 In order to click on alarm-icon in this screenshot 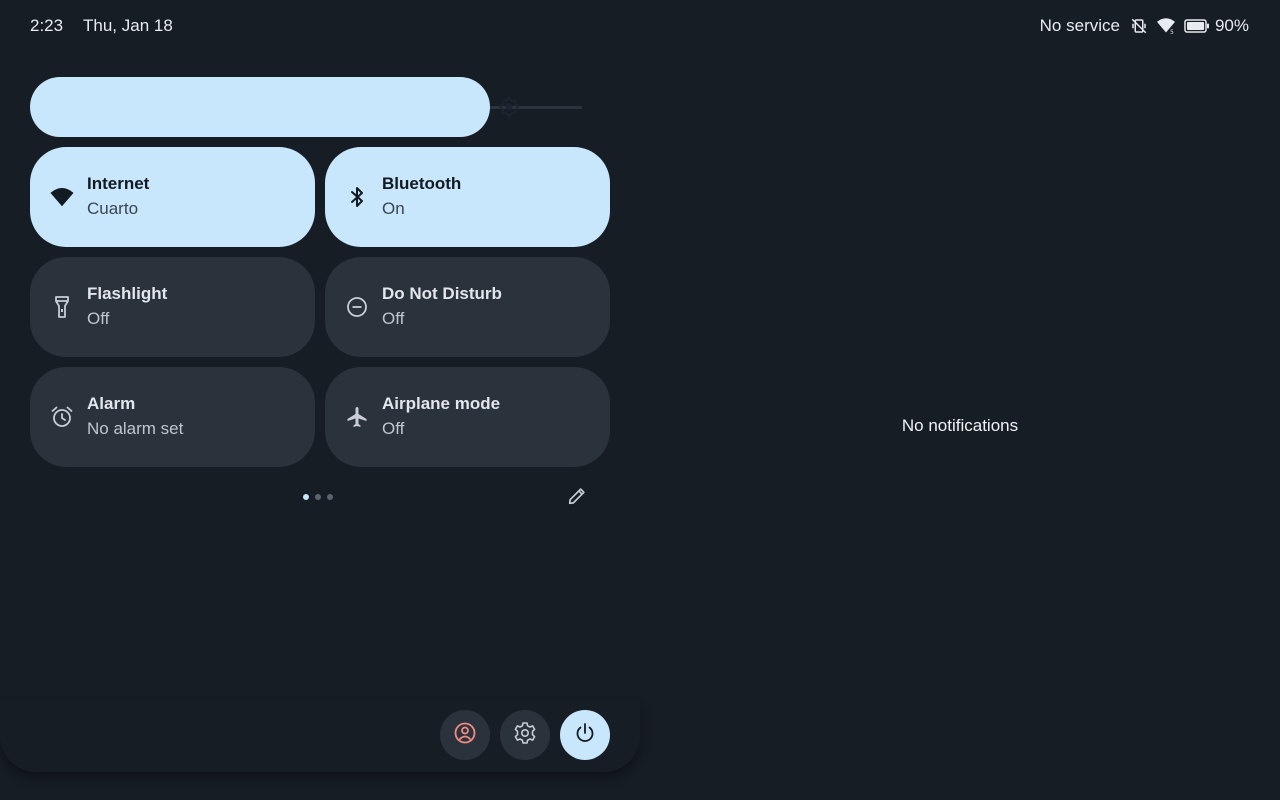, I will do `click(62, 417)`.